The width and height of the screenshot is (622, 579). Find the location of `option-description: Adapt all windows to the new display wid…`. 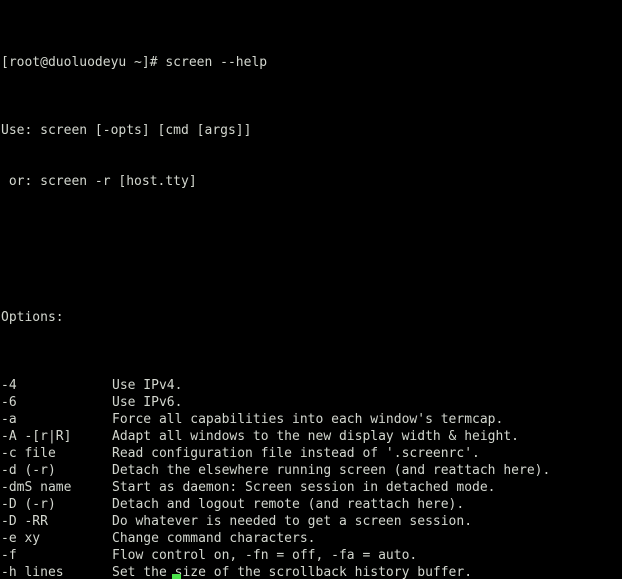

option-description: Adapt all windows to the new display wid… is located at coordinates (315, 436).